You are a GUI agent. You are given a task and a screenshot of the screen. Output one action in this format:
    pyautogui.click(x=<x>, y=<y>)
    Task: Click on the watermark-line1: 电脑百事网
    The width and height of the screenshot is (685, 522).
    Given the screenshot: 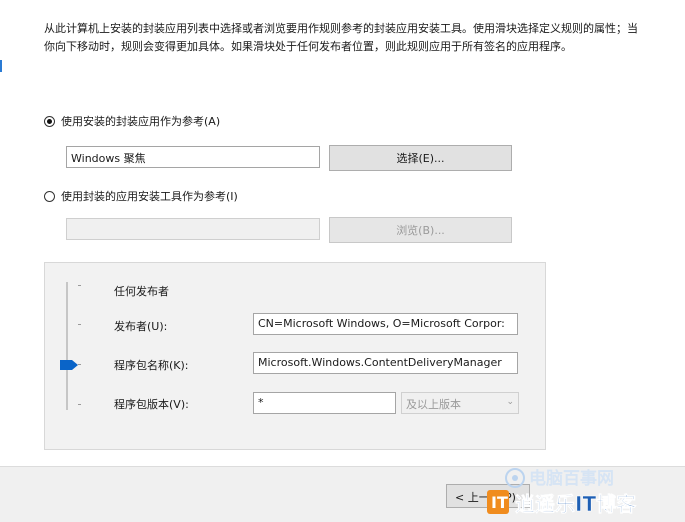 What is the action you would take?
    pyautogui.click(x=571, y=478)
    